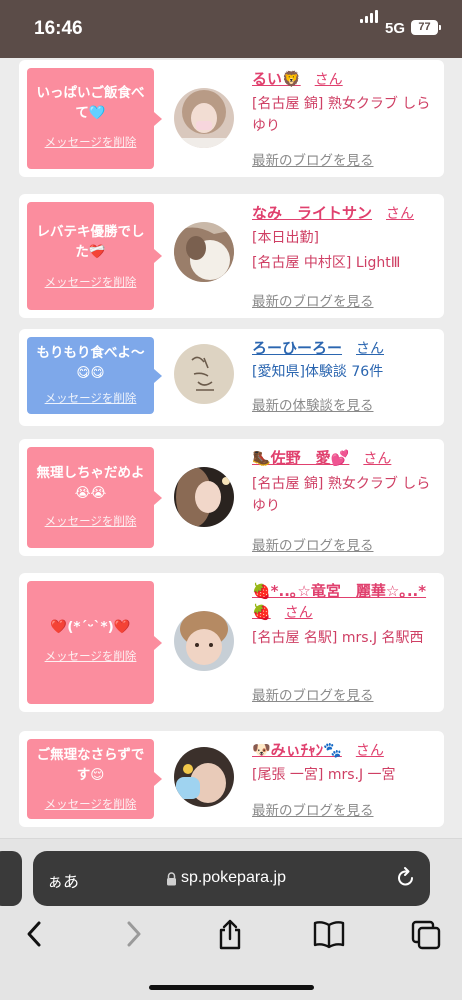  Describe the element at coordinates (301, 458) in the screenshot. I see `profile-name: 🥾佐野 愛💕` at that location.